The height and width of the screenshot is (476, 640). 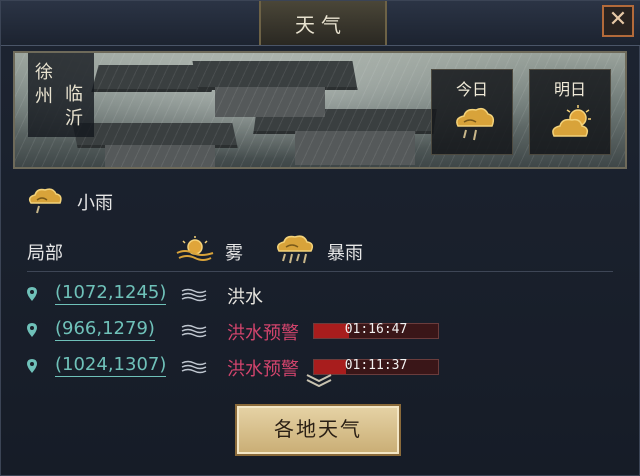 I want to click on county-char: 沂, so click(x=74, y=118).